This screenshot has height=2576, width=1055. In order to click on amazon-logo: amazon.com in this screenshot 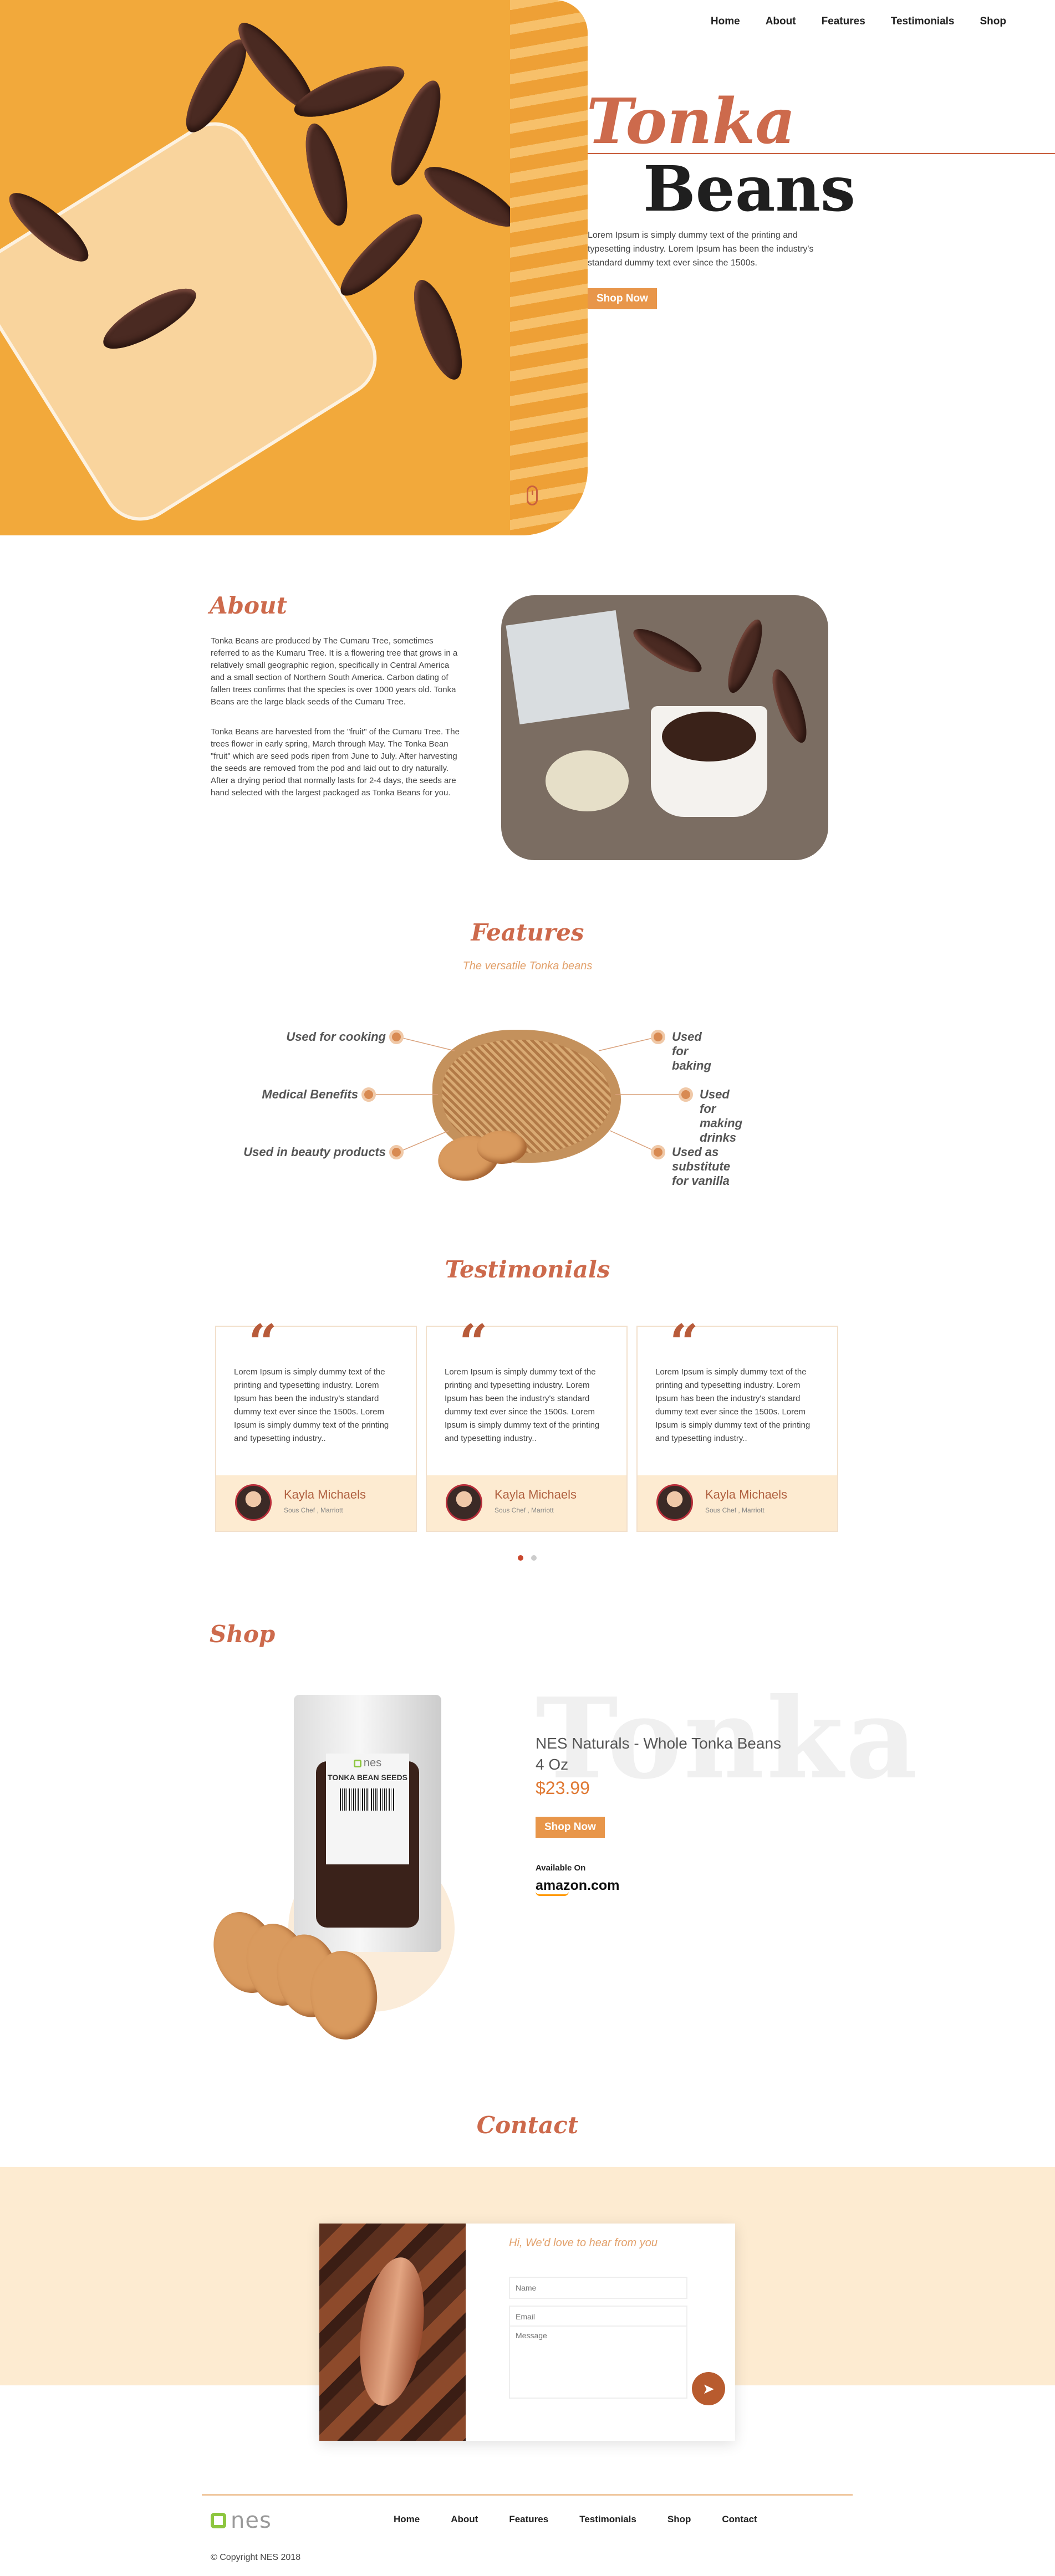, I will do `click(577, 1887)`.